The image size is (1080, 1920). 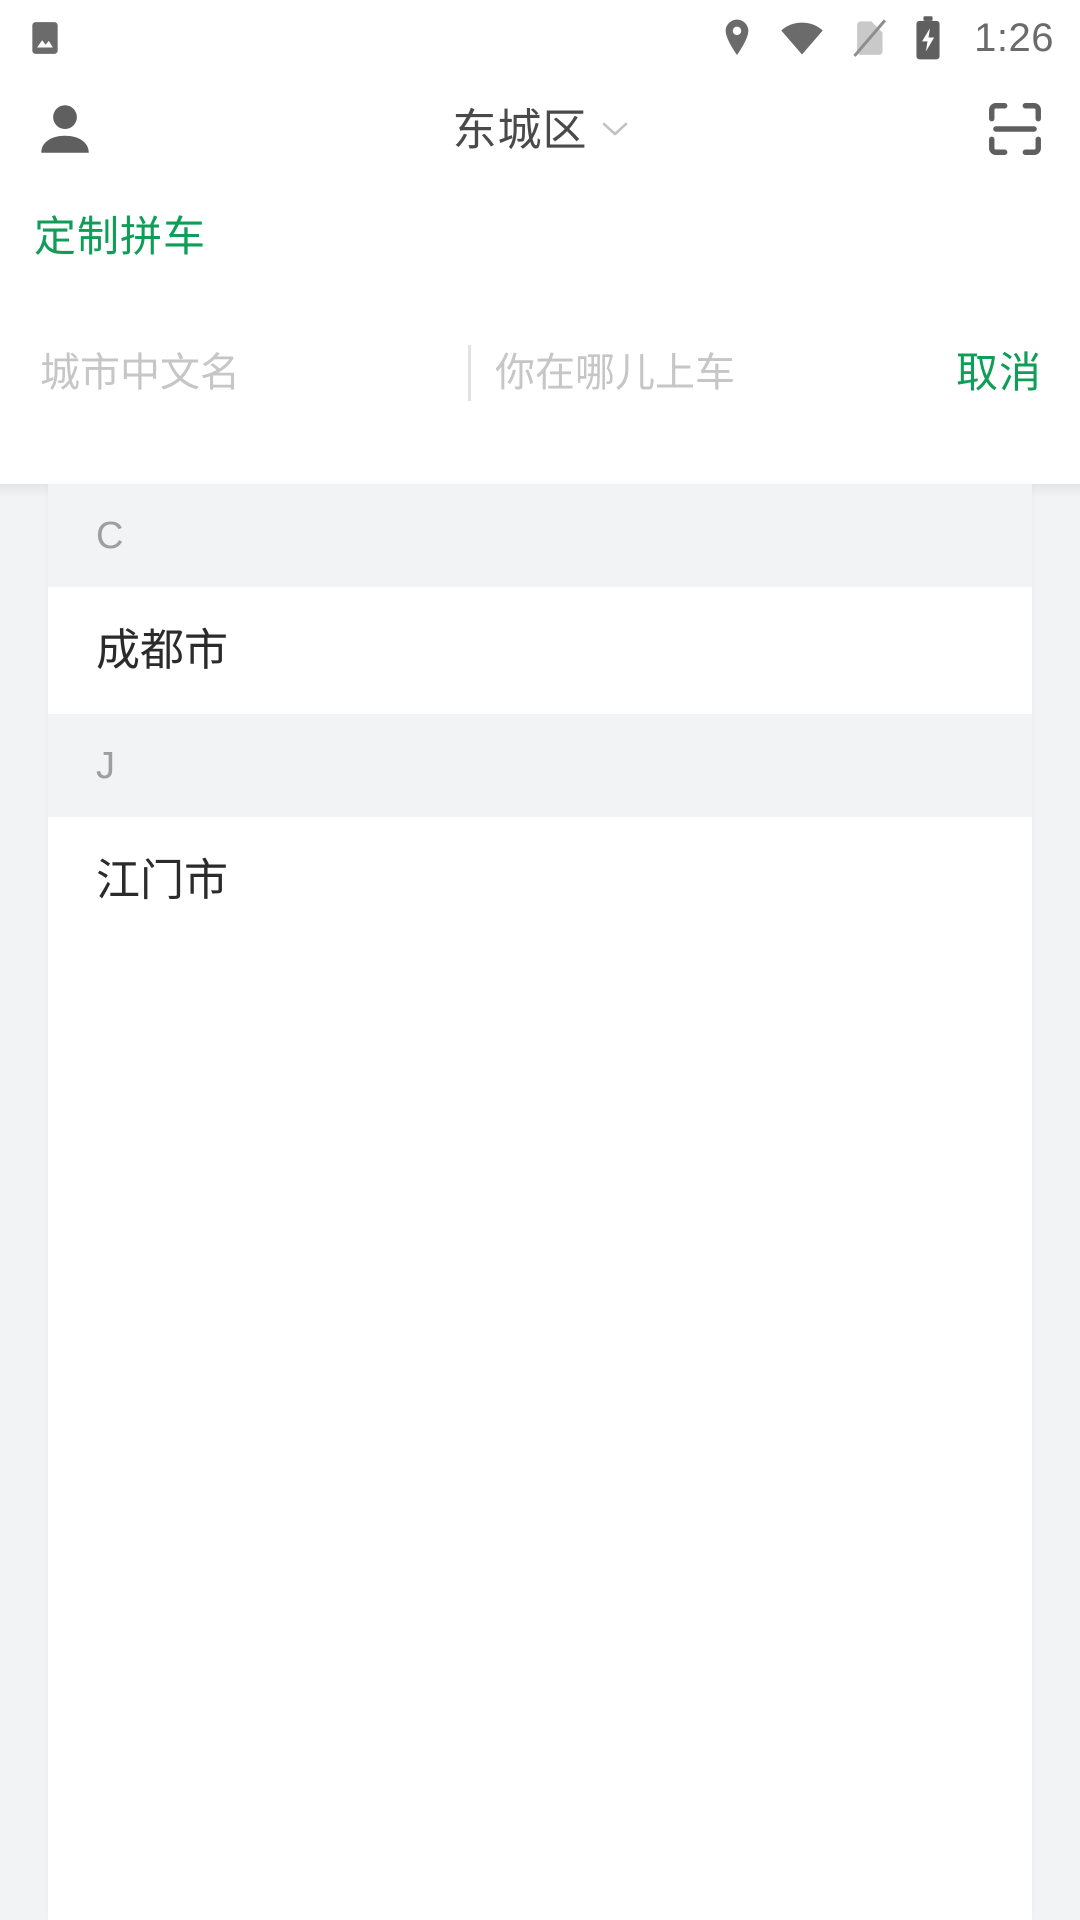 I want to click on image-placeholder-icon, so click(x=45, y=38).